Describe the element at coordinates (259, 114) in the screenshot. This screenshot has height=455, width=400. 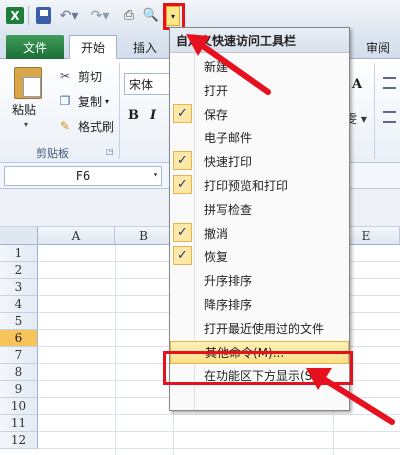
I see `menu-item-2: ✓ 保存` at that location.